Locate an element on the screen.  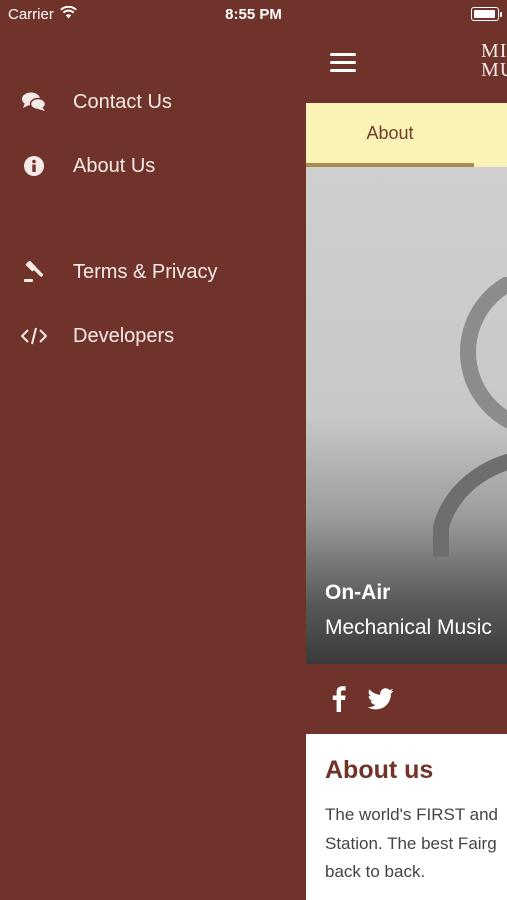
about-line: Station. The best Fairg is located at coordinates (411, 843).